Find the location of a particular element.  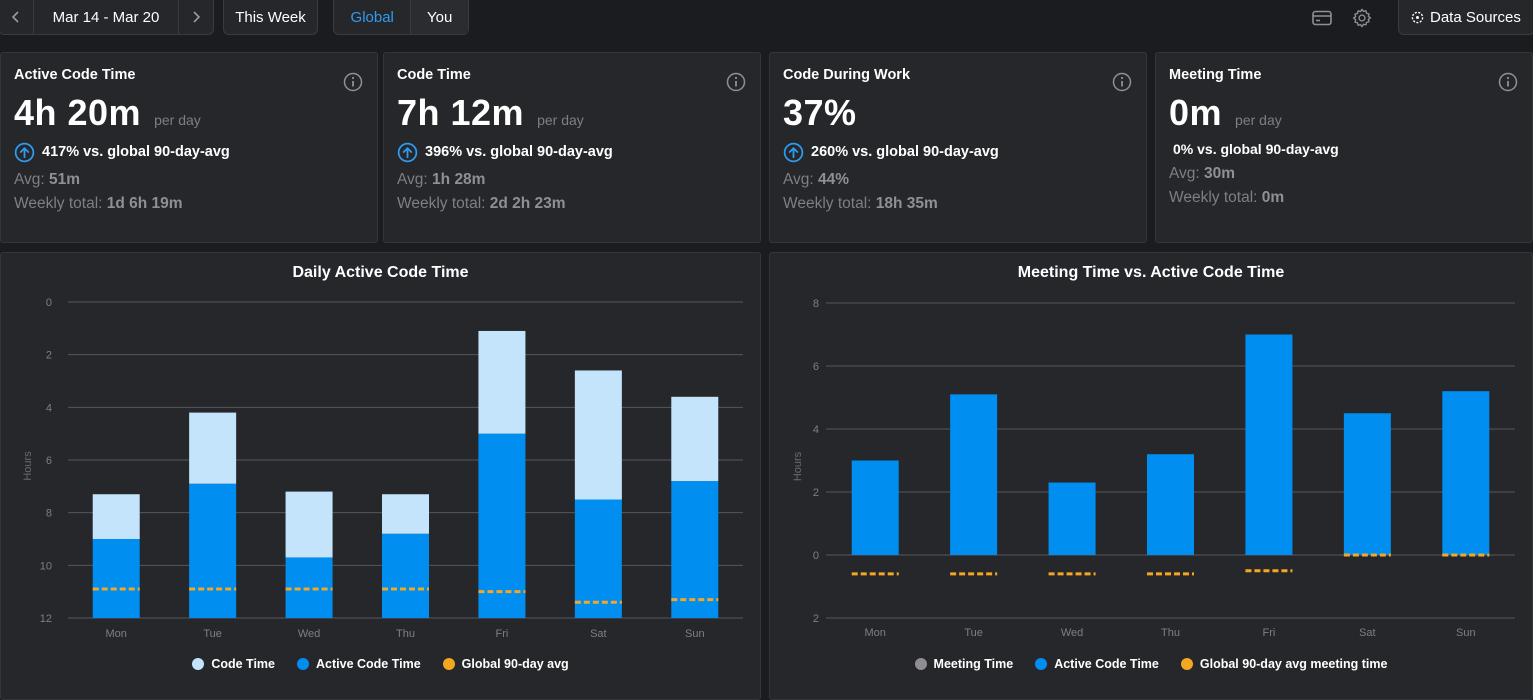

chevron-left-icon is located at coordinates (15, 17).